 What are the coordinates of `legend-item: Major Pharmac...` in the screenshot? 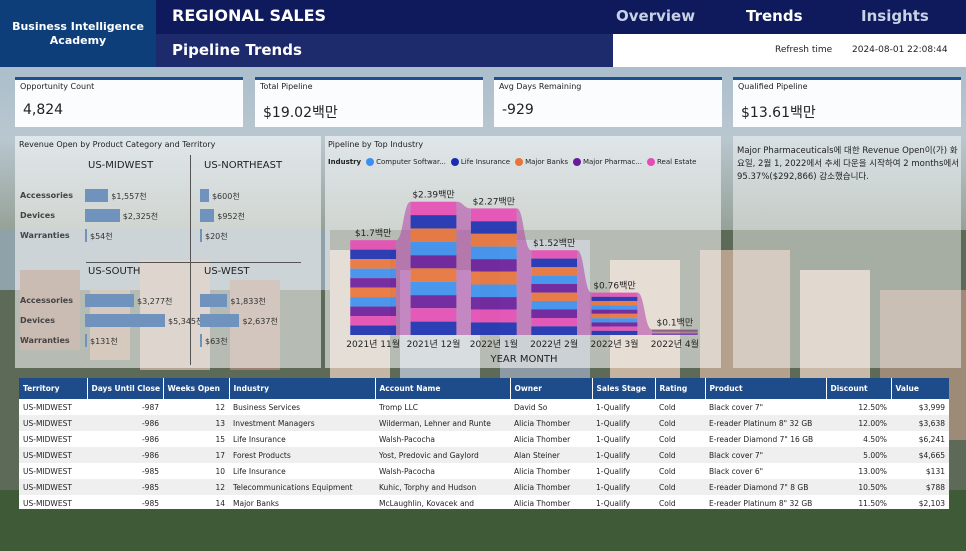 It's located at (607, 162).